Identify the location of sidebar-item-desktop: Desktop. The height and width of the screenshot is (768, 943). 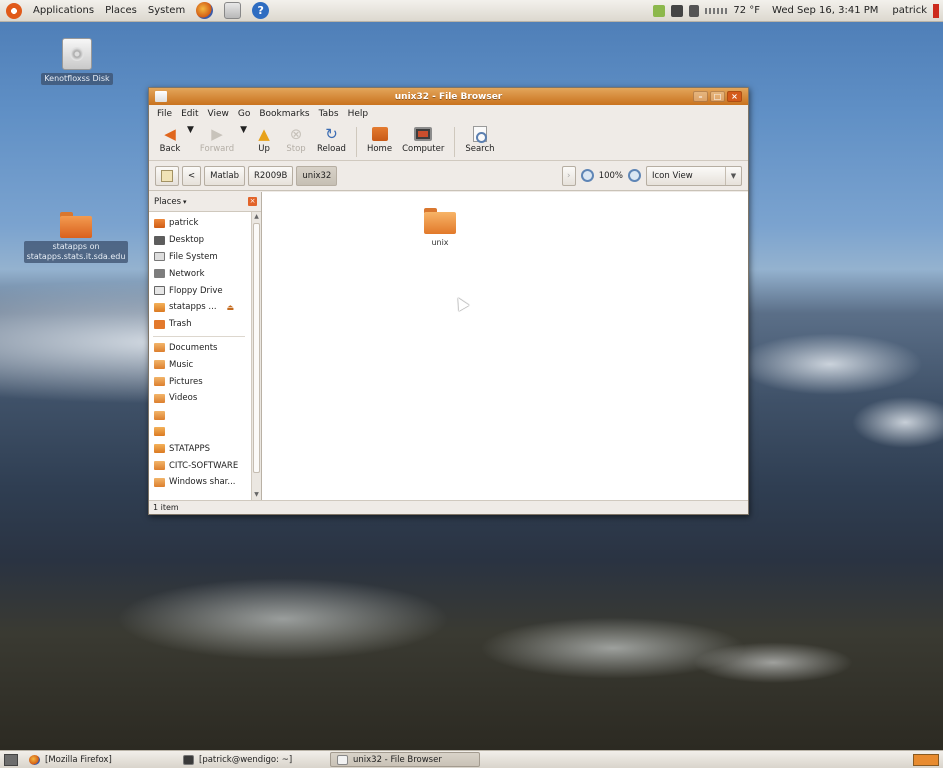
(199, 240).